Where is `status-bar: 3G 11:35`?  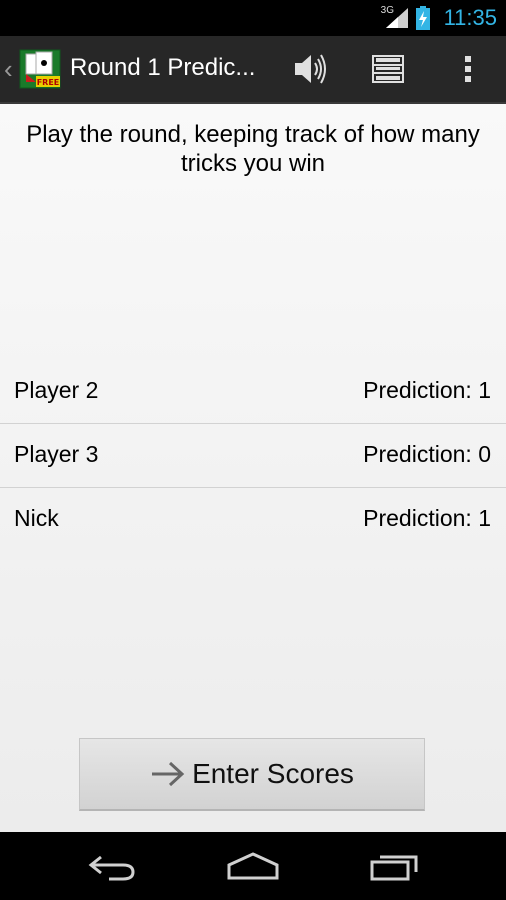 status-bar: 3G 11:35 is located at coordinates (253, 18).